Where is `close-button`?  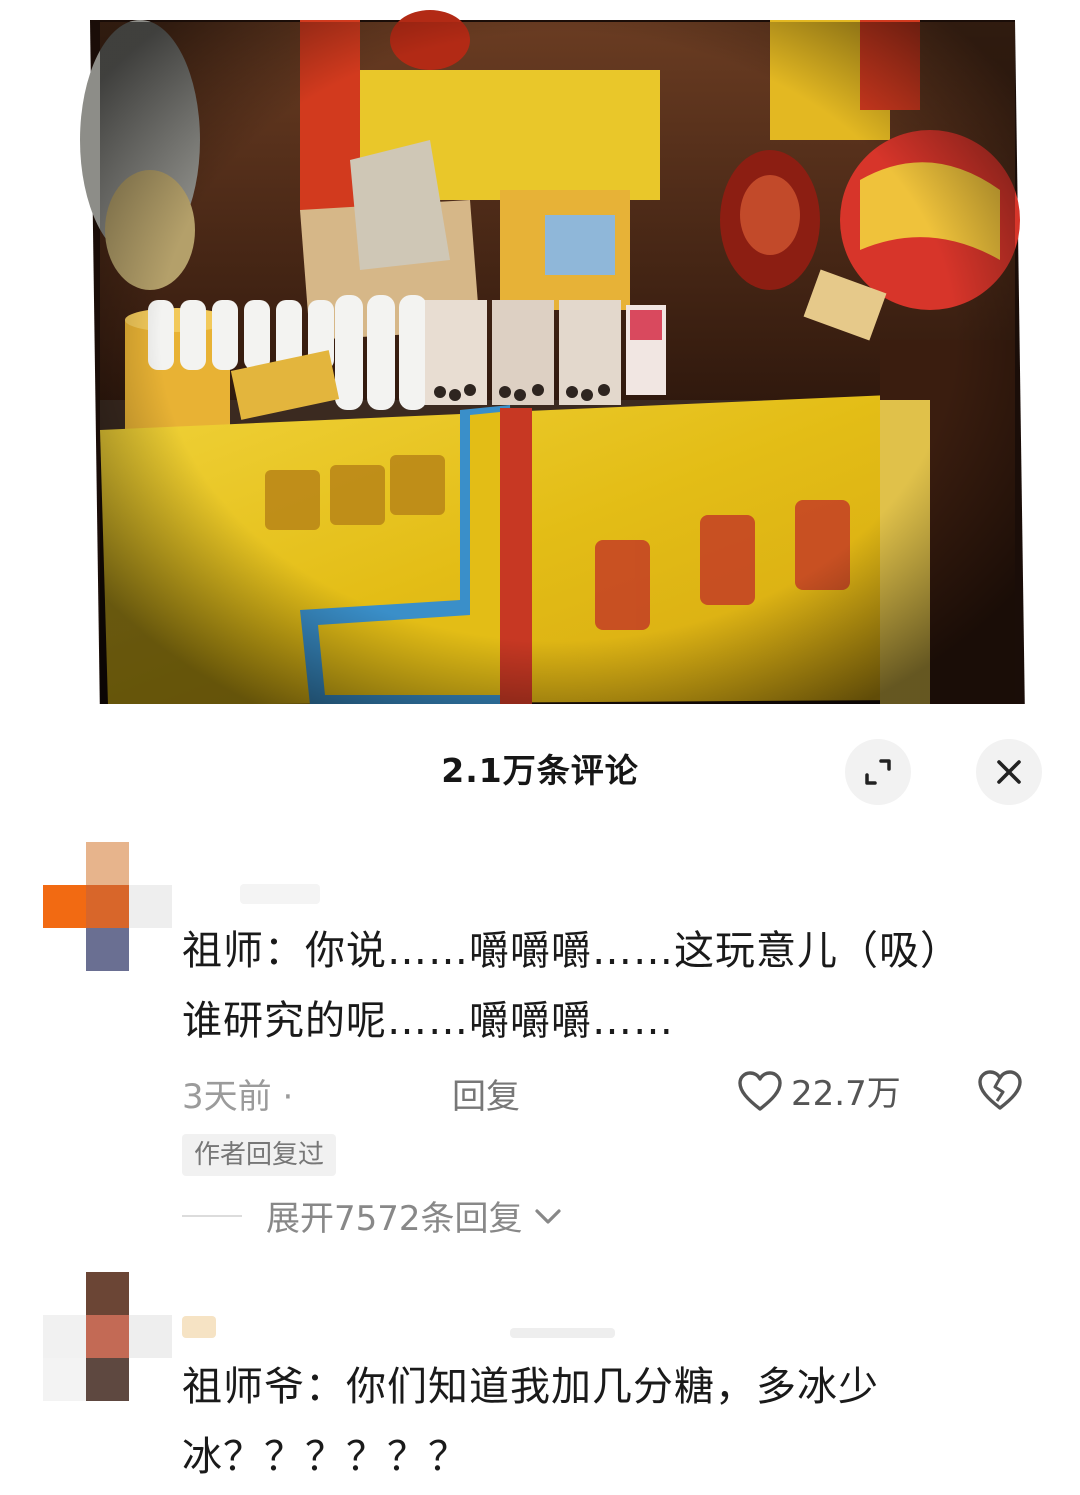
close-button is located at coordinates (1009, 772).